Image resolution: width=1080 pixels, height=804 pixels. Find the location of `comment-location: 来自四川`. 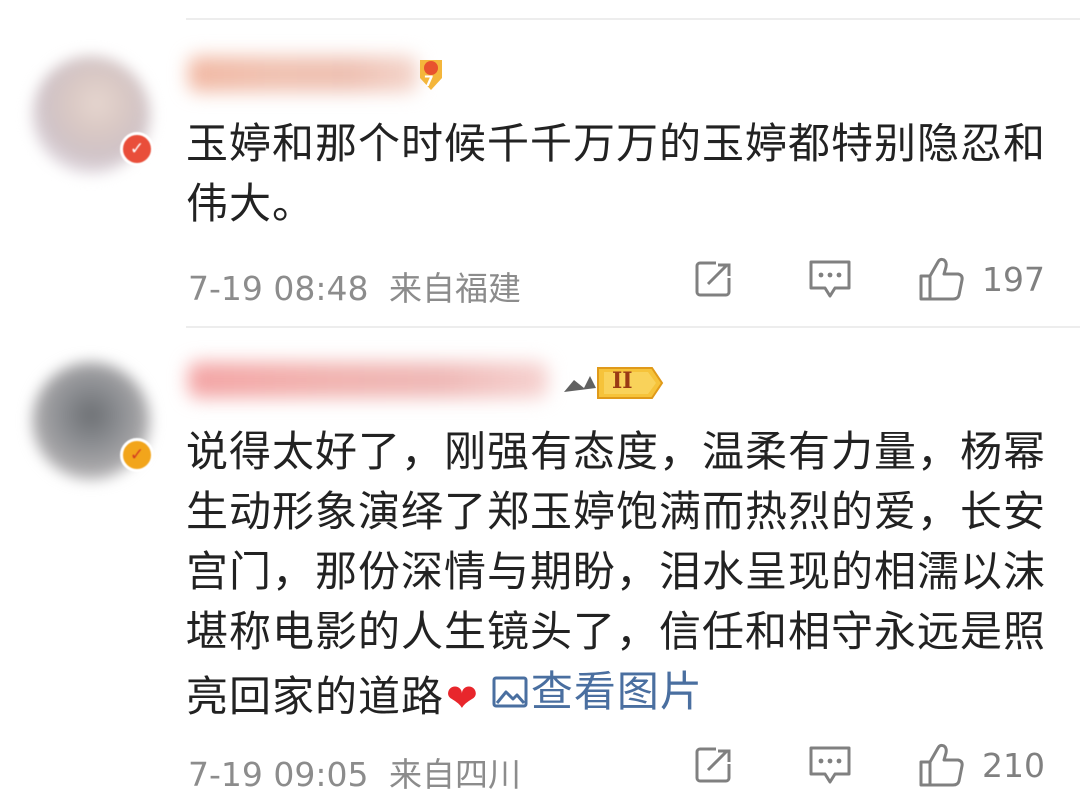

comment-location: 来自四川 is located at coordinates (455, 774).